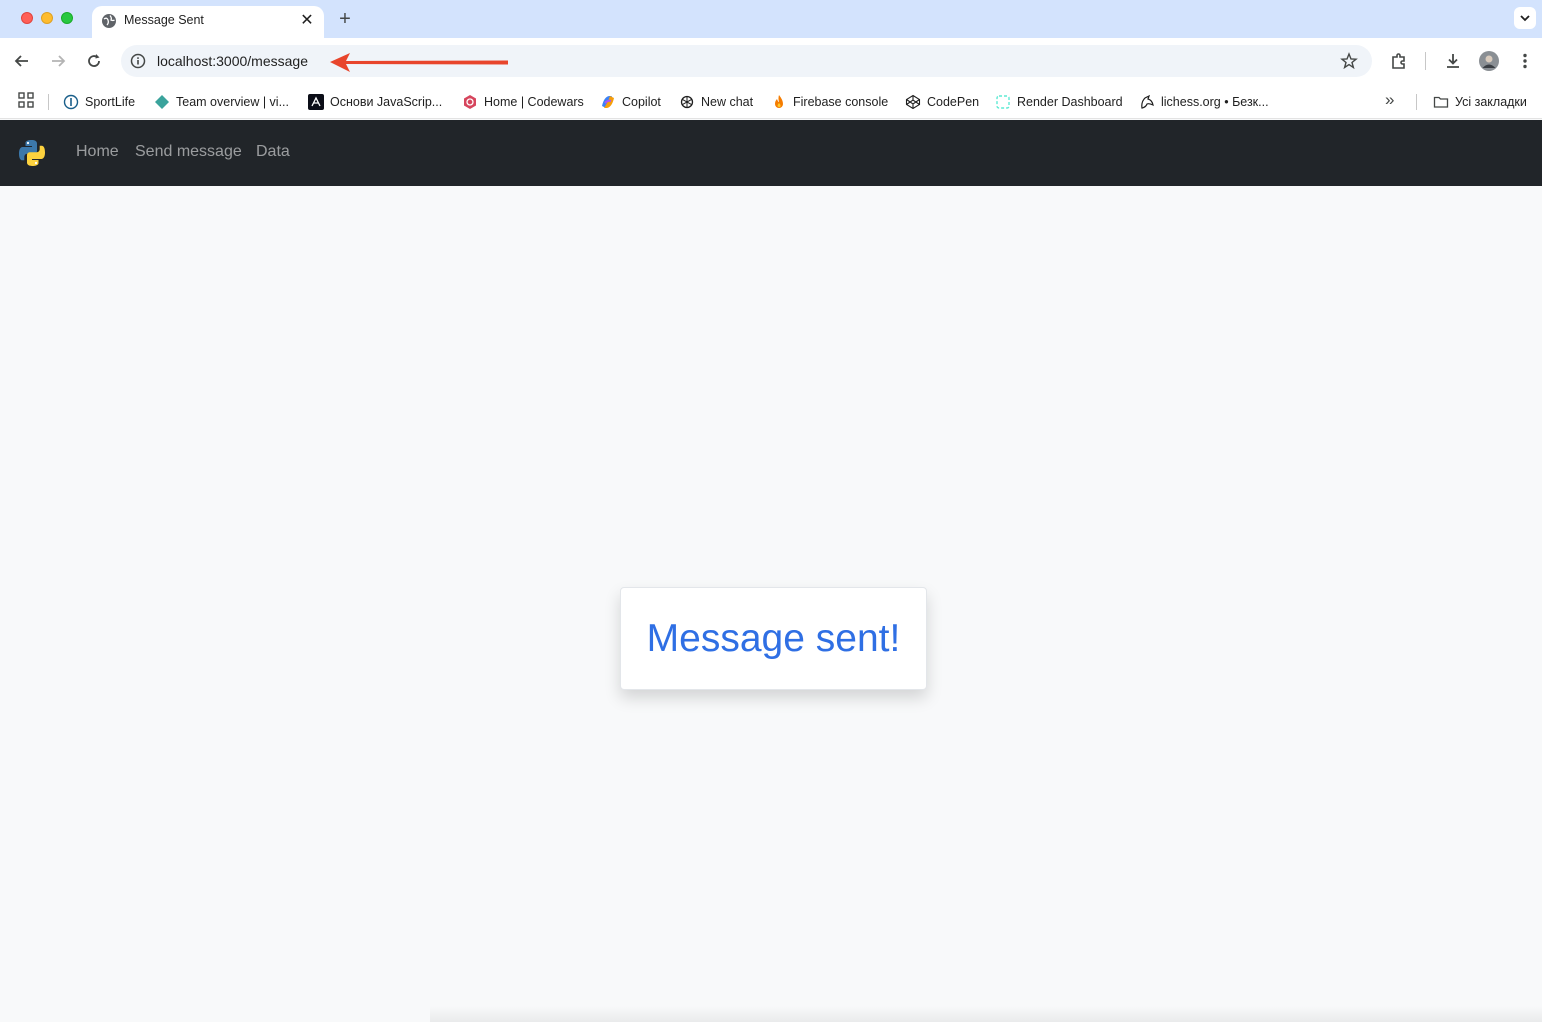  What do you see at coordinates (188, 152) in the screenshot?
I see `nav-link-send-message: Send message` at bounding box center [188, 152].